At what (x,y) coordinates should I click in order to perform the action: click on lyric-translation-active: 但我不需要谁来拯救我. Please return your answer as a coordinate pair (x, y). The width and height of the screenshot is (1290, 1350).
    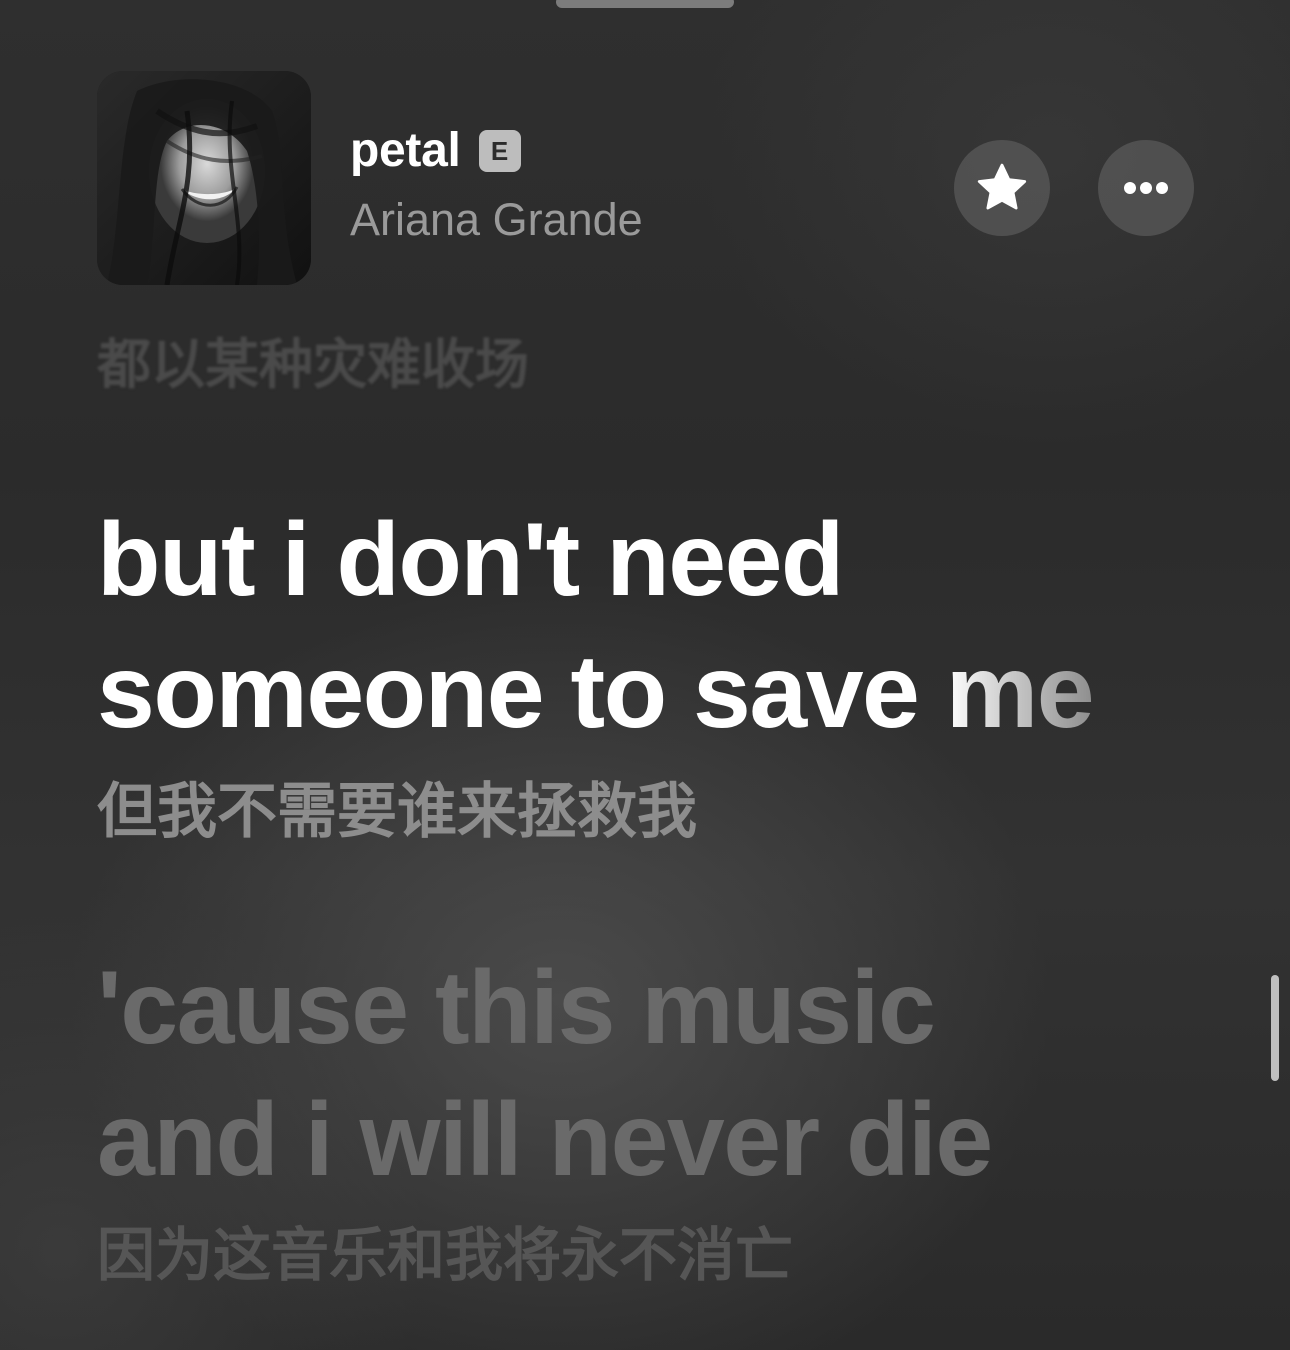
    Looking at the image, I should click on (397, 811).